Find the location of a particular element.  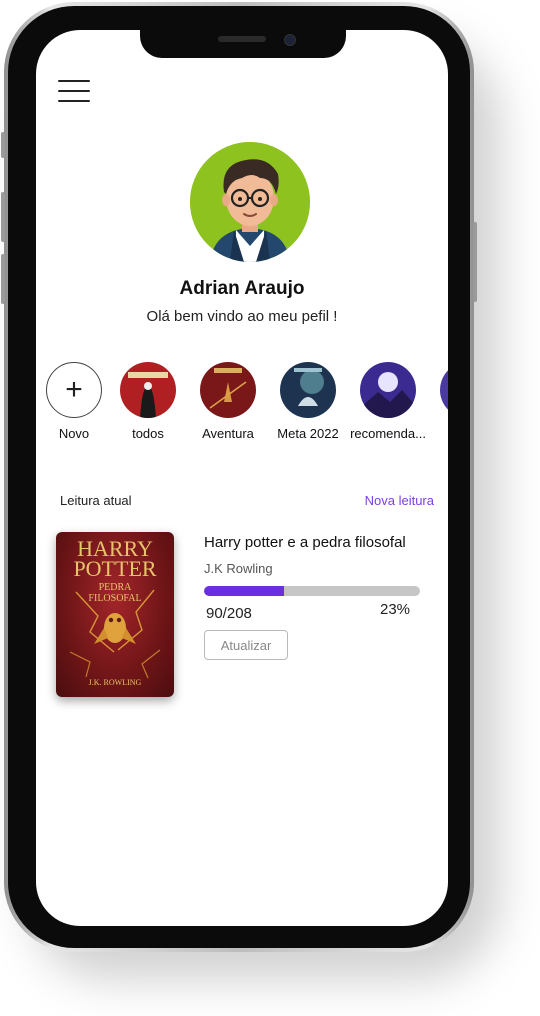

profile-name: Adrian Araujo is located at coordinates (242, 288).